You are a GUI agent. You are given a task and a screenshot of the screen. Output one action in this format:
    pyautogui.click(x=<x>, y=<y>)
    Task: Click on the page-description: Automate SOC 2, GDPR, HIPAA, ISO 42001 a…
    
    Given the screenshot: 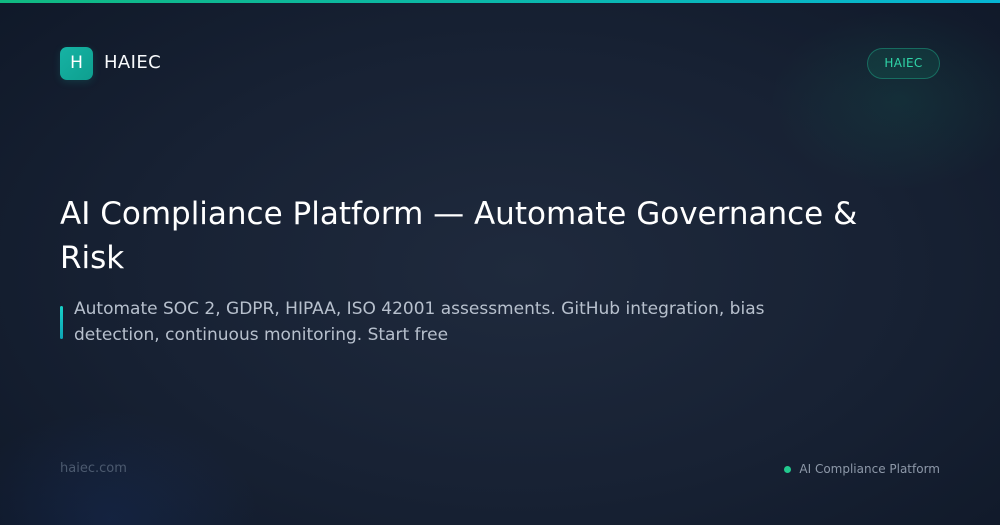 What is the action you would take?
    pyautogui.click(x=419, y=322)
    